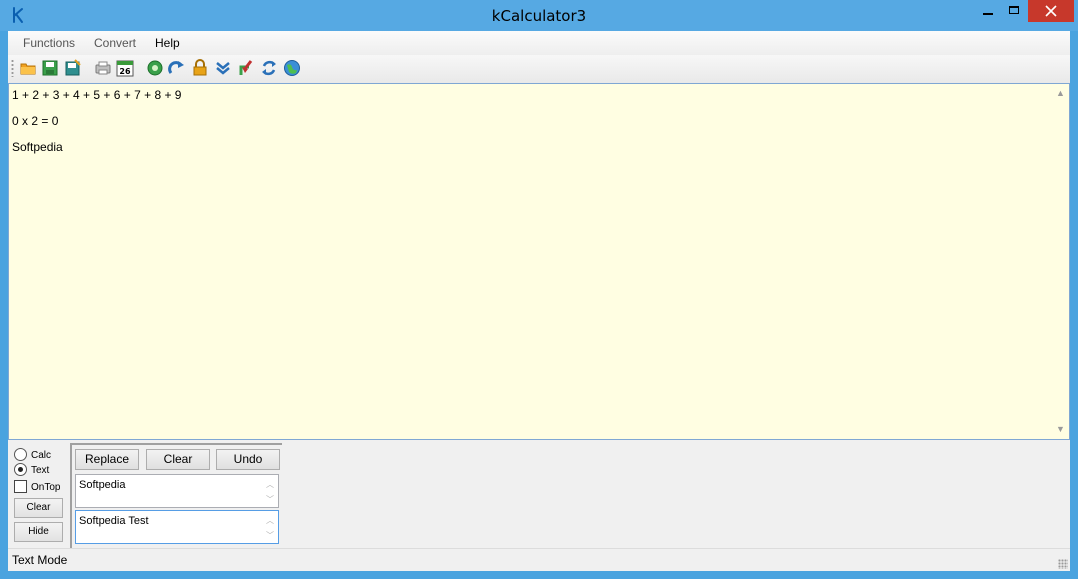 Image resolution: width=1078 pixels, height=579 pixels. Describe the element at coordinates (539, 559) in the screenshot. I see `status-bar: Text Mode` at that location.